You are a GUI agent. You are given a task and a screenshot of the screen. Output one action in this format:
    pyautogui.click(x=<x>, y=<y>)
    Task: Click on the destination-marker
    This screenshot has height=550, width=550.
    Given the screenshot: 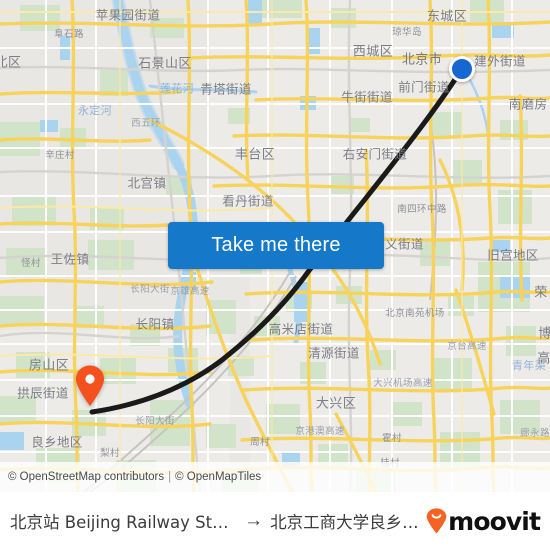 What is the action you would take?
    pyautogui.click(x=90, y=388)
    